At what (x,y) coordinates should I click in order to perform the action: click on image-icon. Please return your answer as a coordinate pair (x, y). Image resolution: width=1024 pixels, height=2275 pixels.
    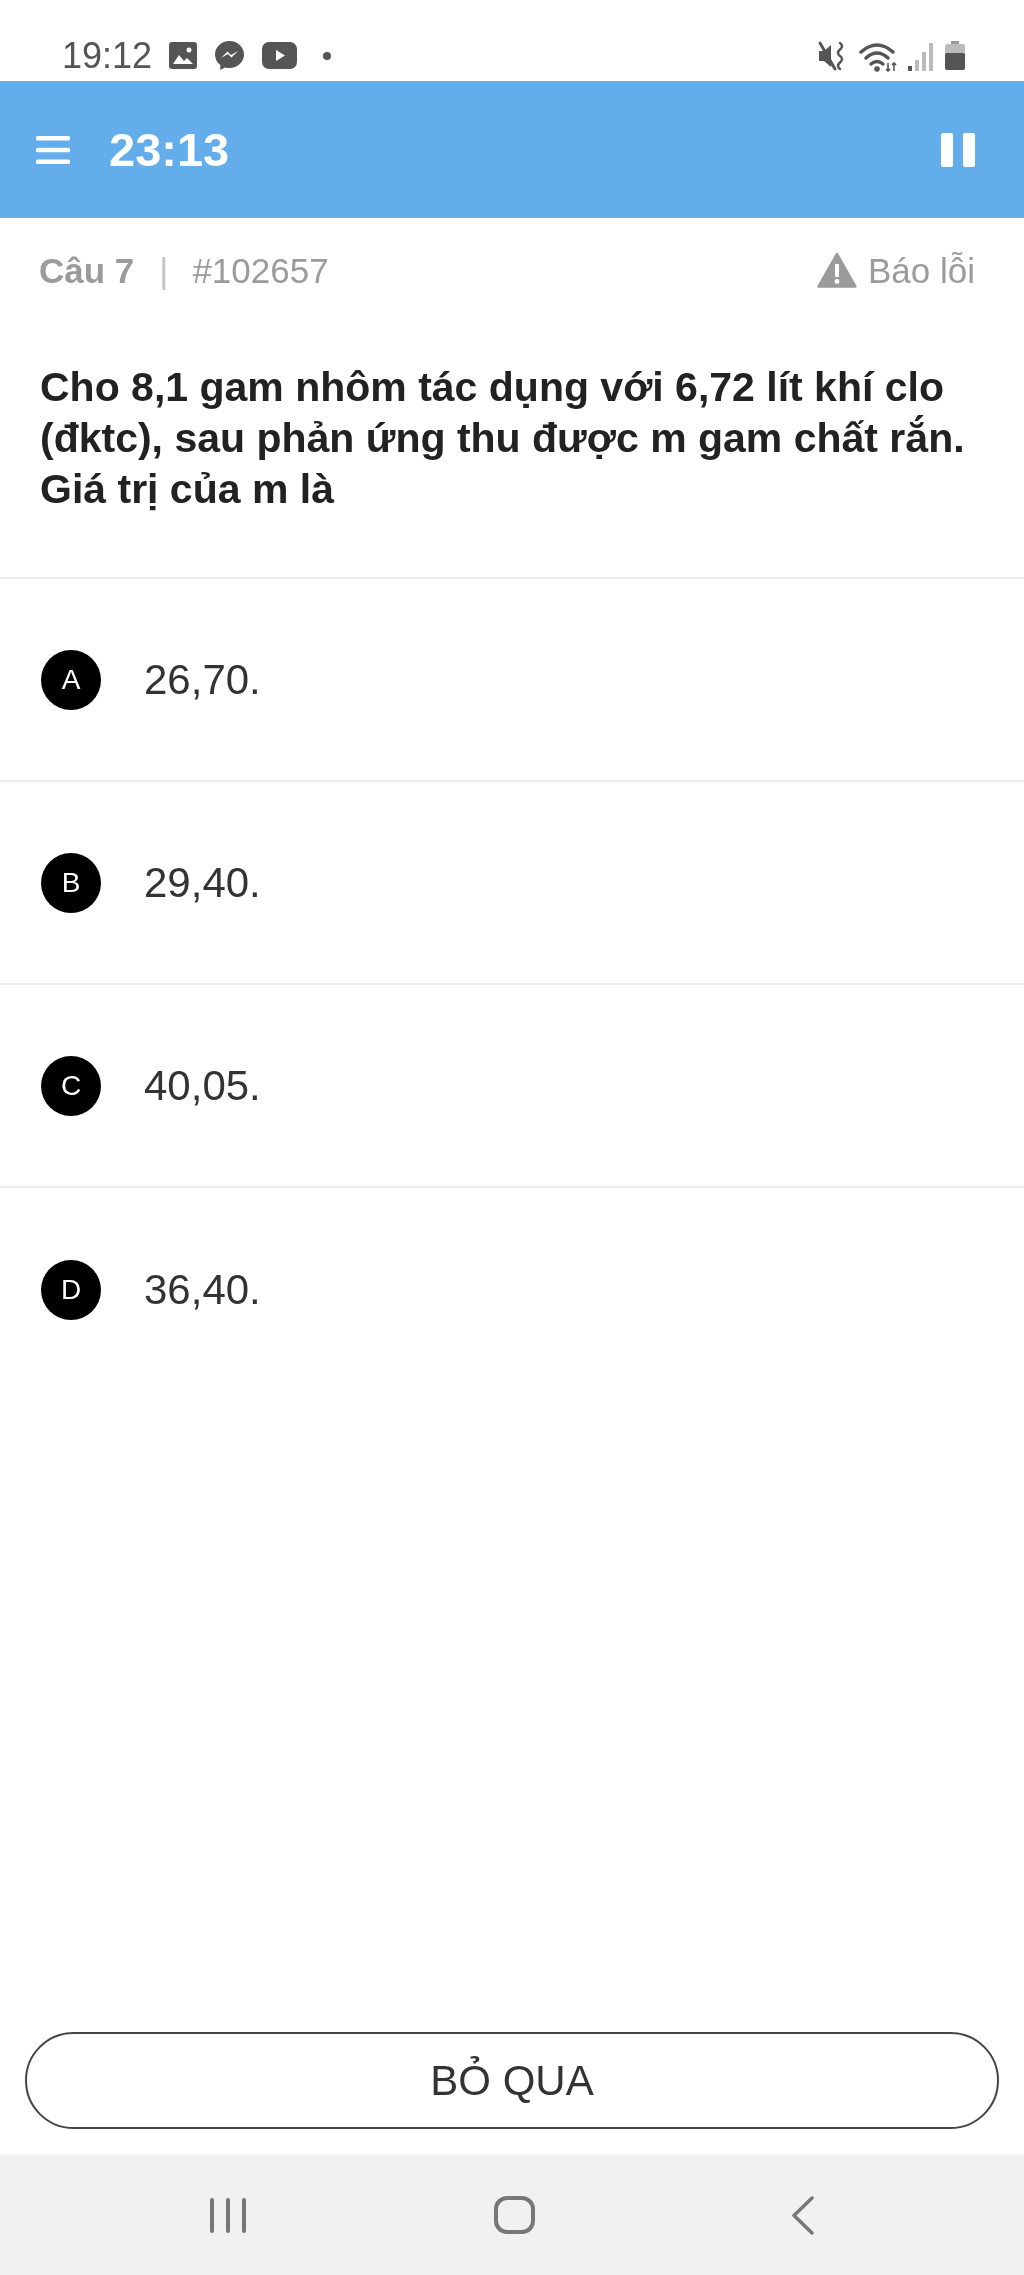
    Looking at the image, I should click on (183, 55).